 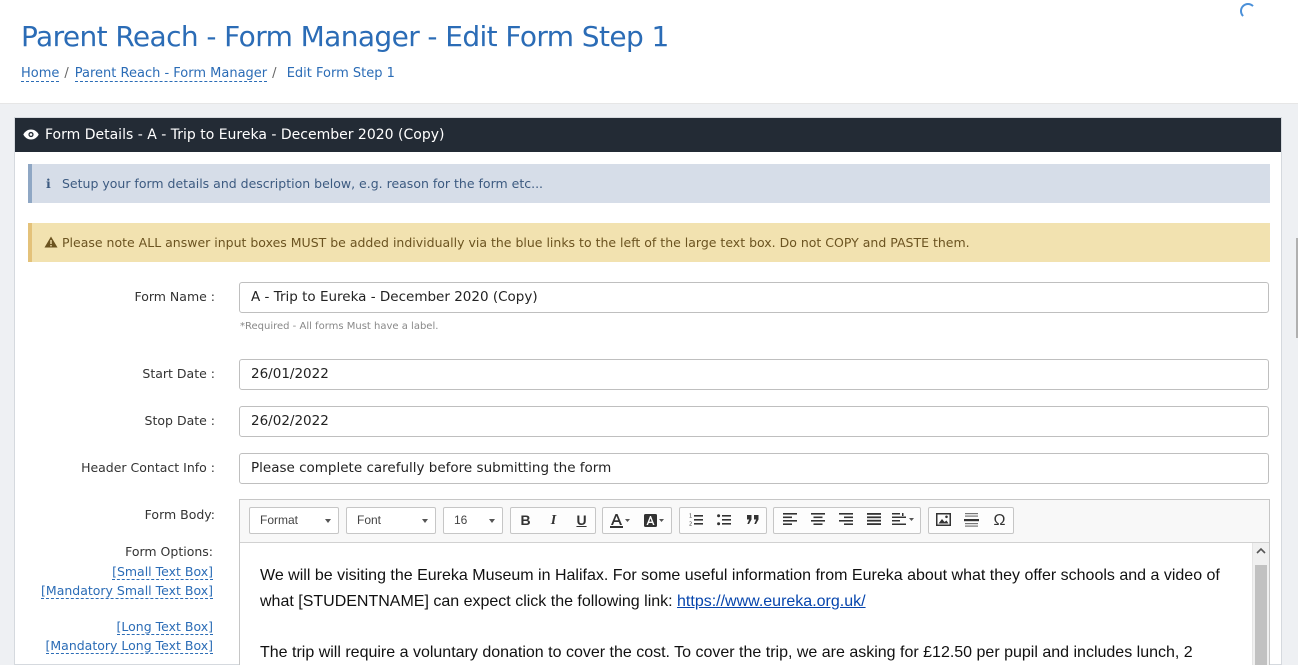 What do you see at coordinates (171, 74) in the screenshot?
I see `breadcrumb-form-manager-link: Parent Reach - Form Manager` at bounding box center [171, 74].